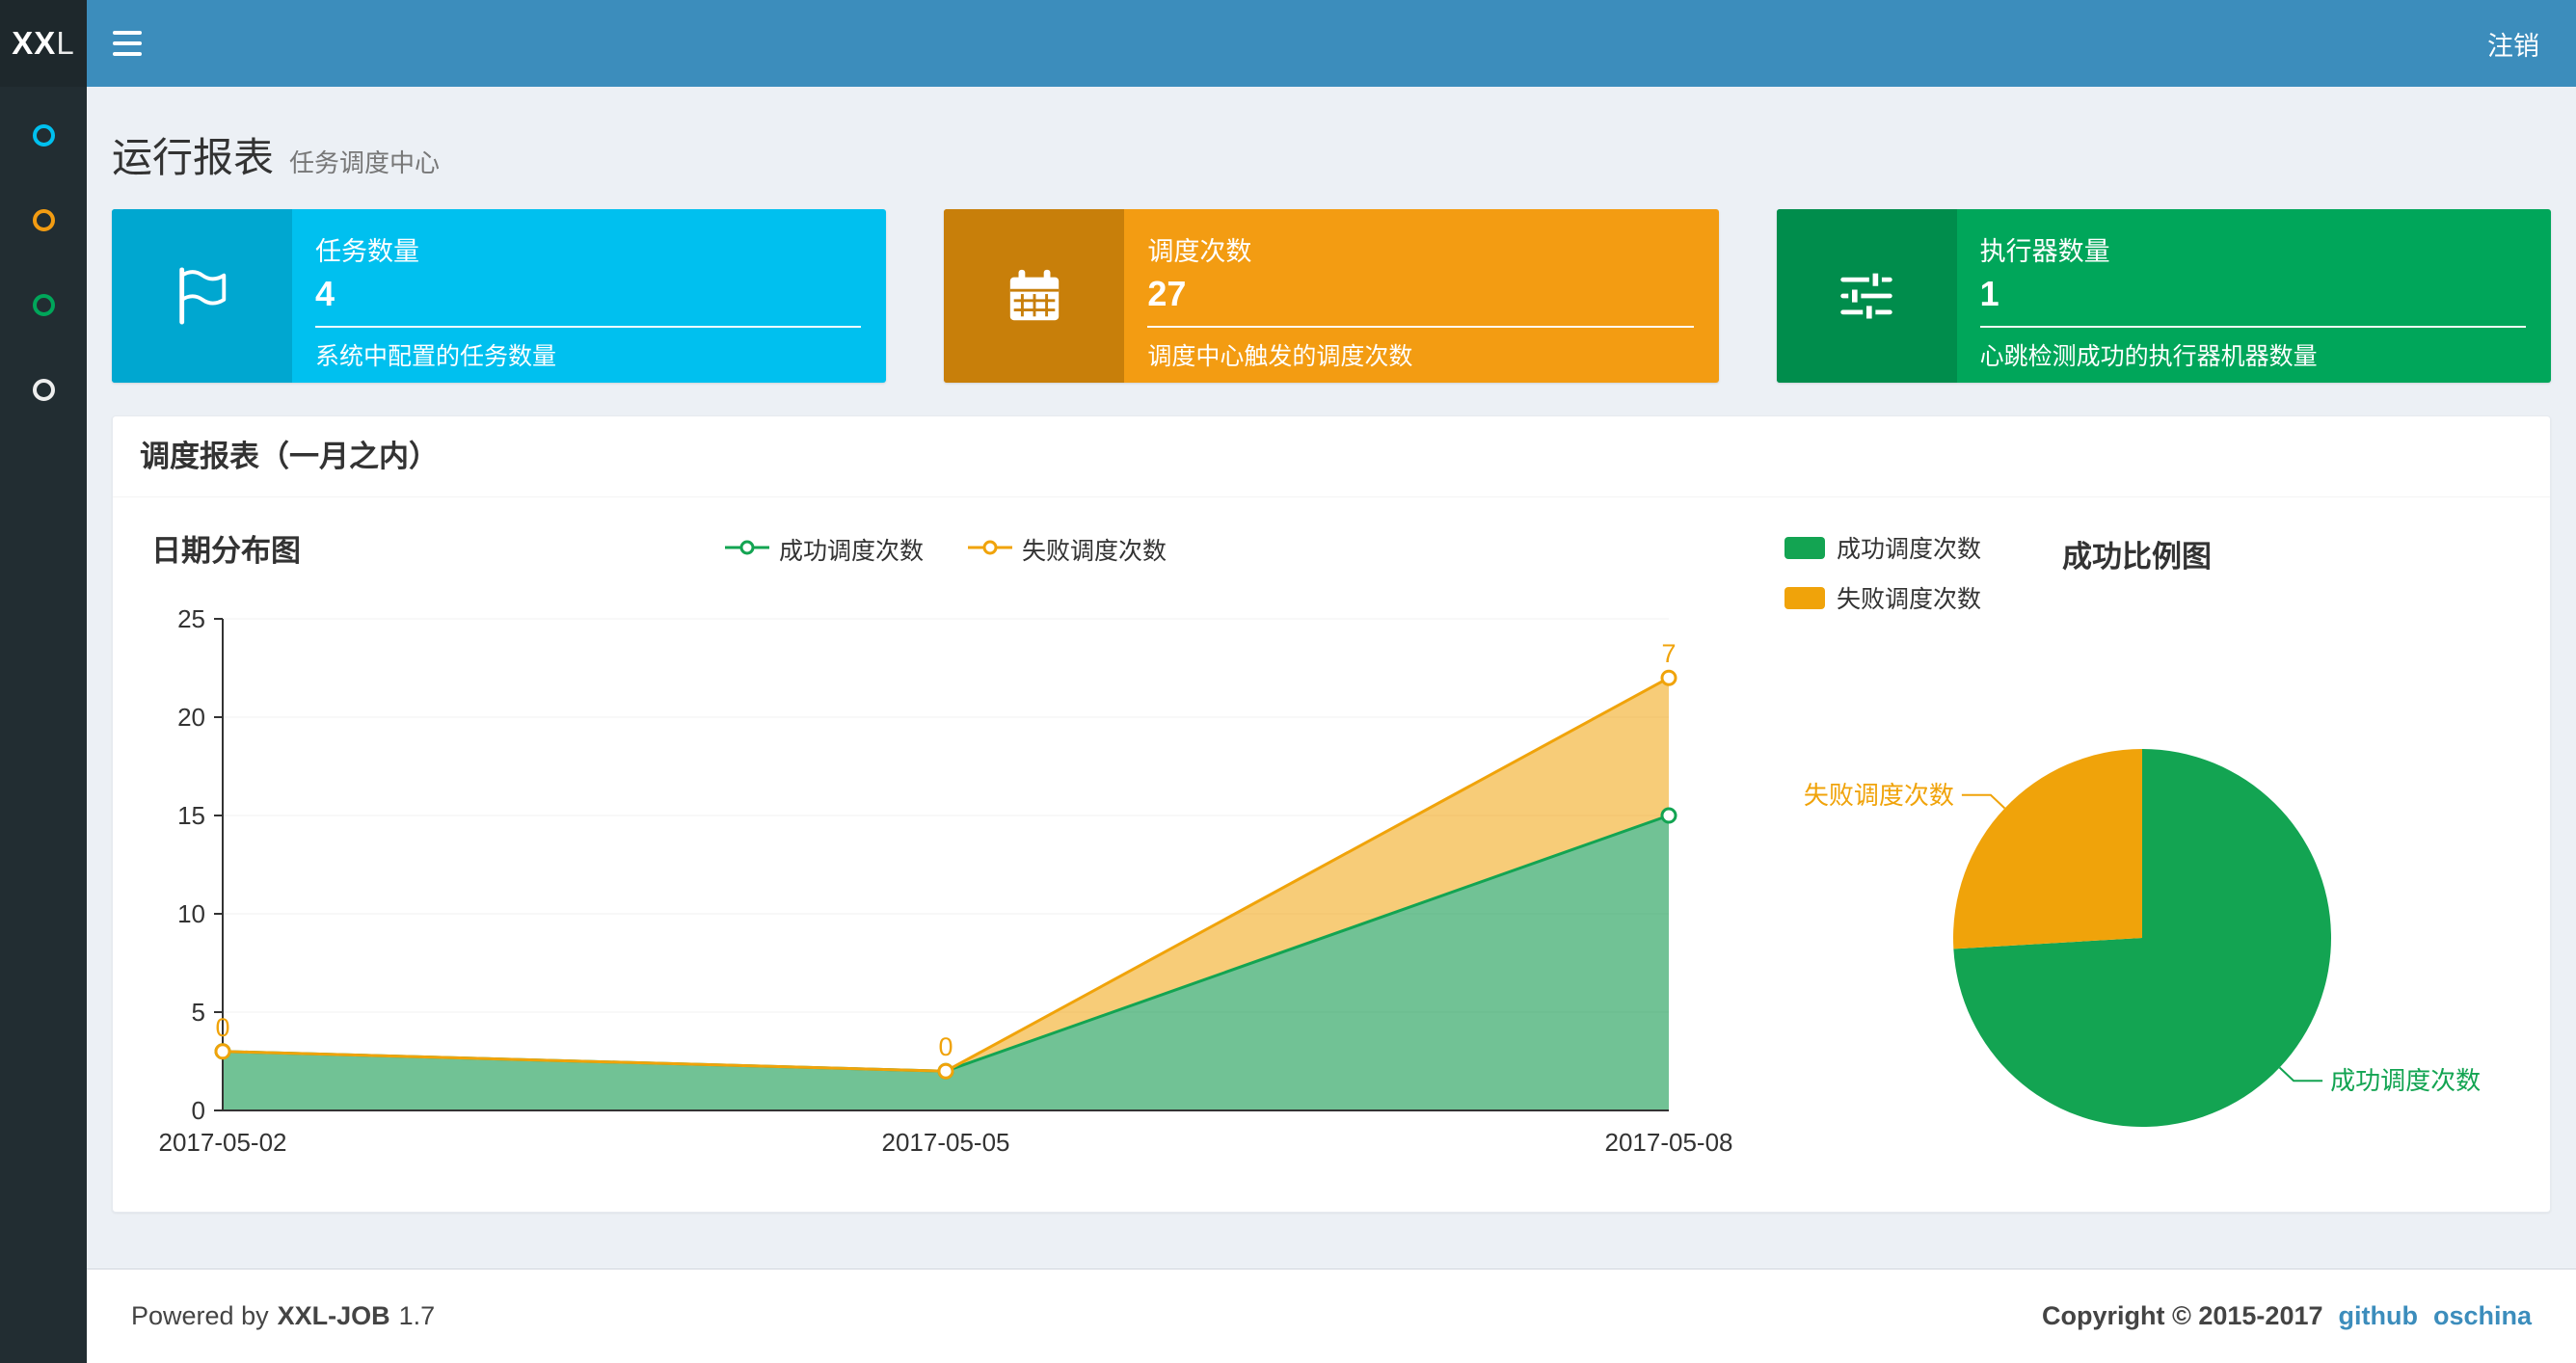  What do you see at coordinates (436, 356) in the screenshot?
I see `info-box-desc: 系统中配置的任务数量` at bounding box center [436, 356].